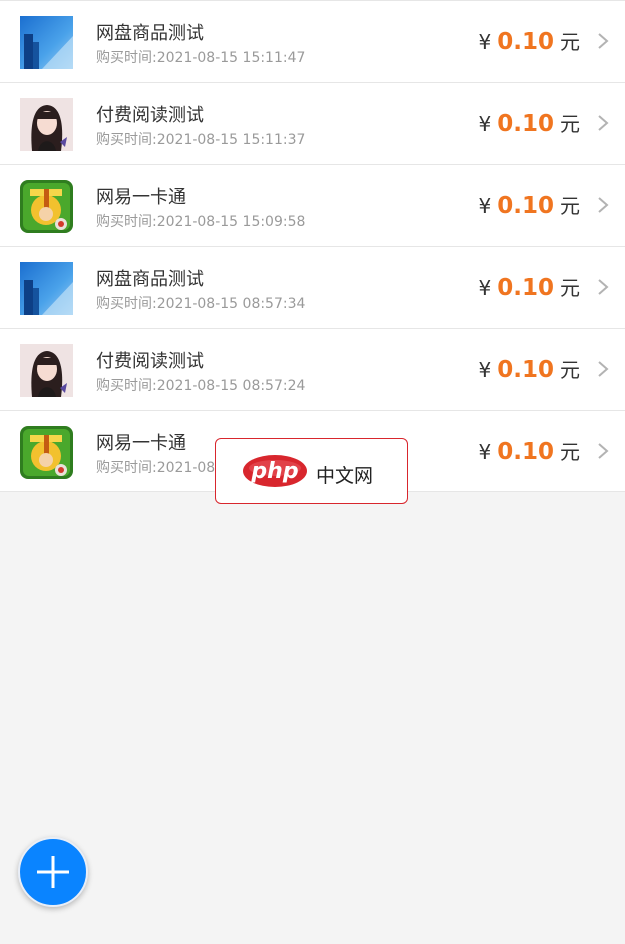  What do you see at coordinates (312, 206) in the screenshot?
I see `order-row: 网易一卡通 购买时间:2021-08-15 15:09:58 ¥0.10 元` at bounding box center [312, 206].